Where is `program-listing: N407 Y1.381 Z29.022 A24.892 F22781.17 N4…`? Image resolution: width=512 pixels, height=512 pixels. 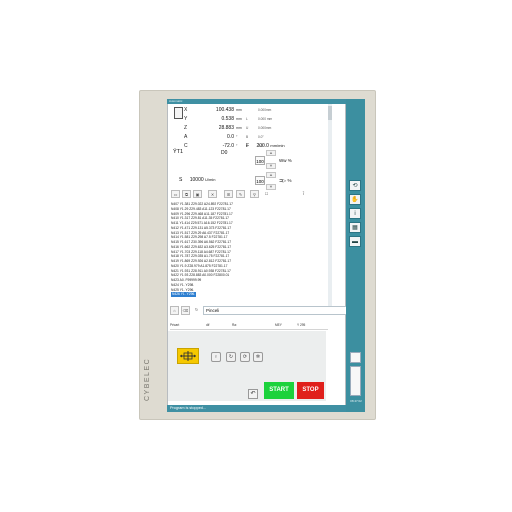 program-listing: N407 Y1.381 Z29.022 A24.892 F22781.17 N4… is located at coordinates (248, 252).